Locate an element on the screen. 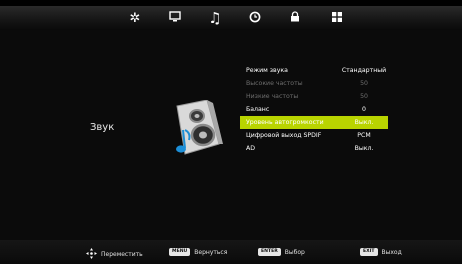  setting-label: Низкие частоты is located at coordinates (272, 96).